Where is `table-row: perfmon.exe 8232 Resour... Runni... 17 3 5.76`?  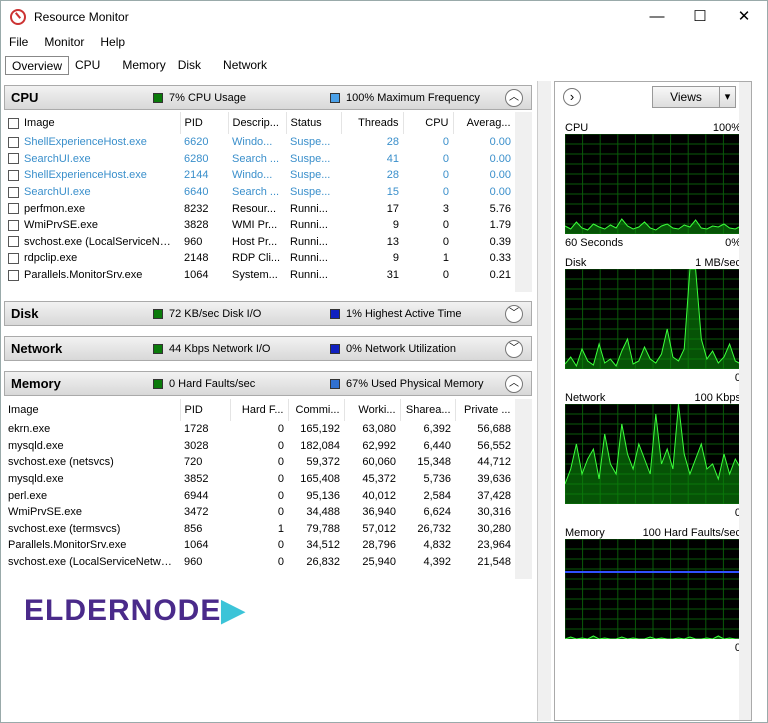
table-row: perfmon.exe 8232 Resour... Runni... 17 3 5.76 is located at coordinates (259, 208).